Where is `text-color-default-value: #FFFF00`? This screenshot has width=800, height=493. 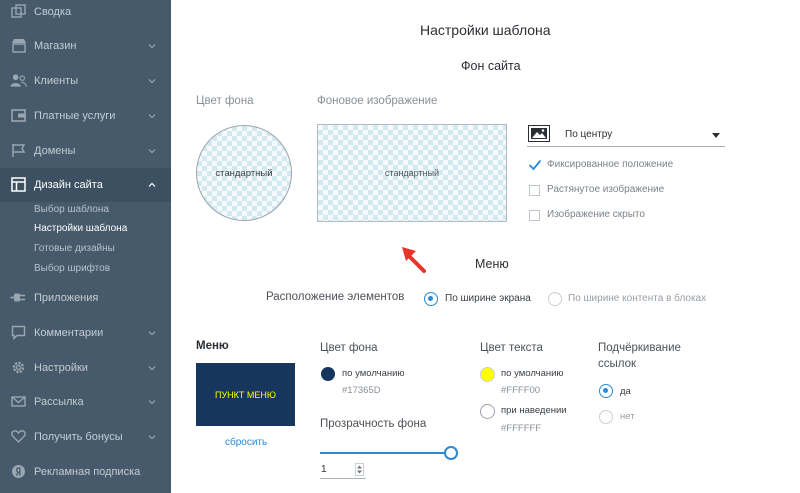
text-color-default-value: #FFFF00 is located at coordinates (521, 390).